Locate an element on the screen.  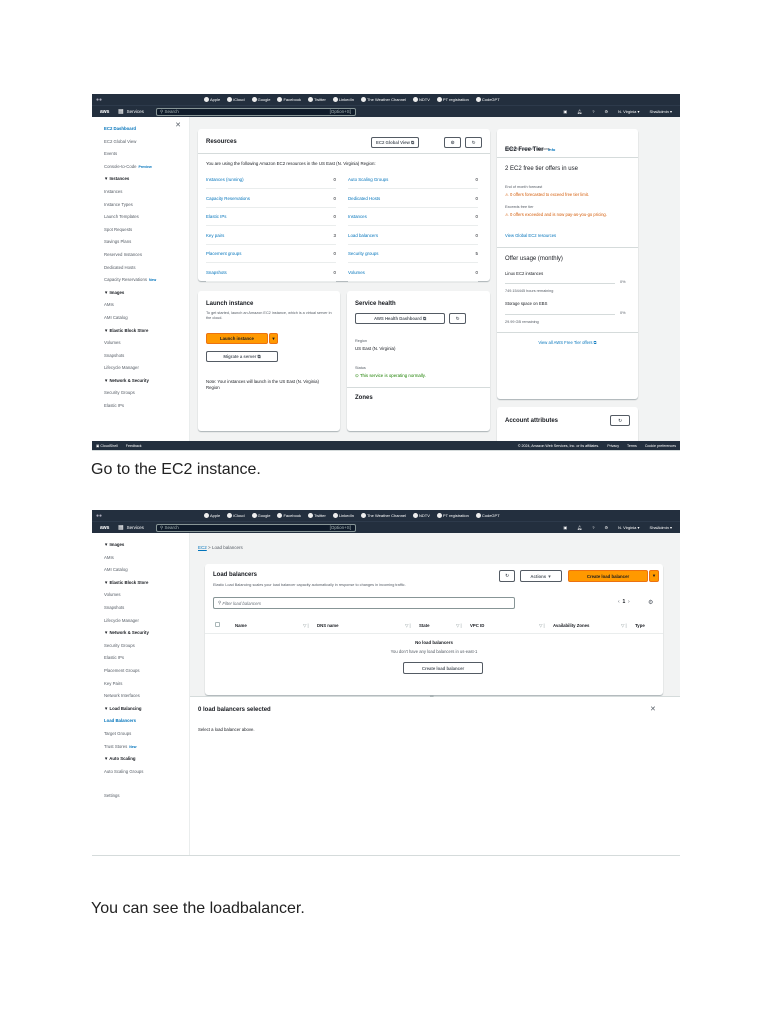
resource-label: Dedicated Hosts is located at coordinates (364, 198).